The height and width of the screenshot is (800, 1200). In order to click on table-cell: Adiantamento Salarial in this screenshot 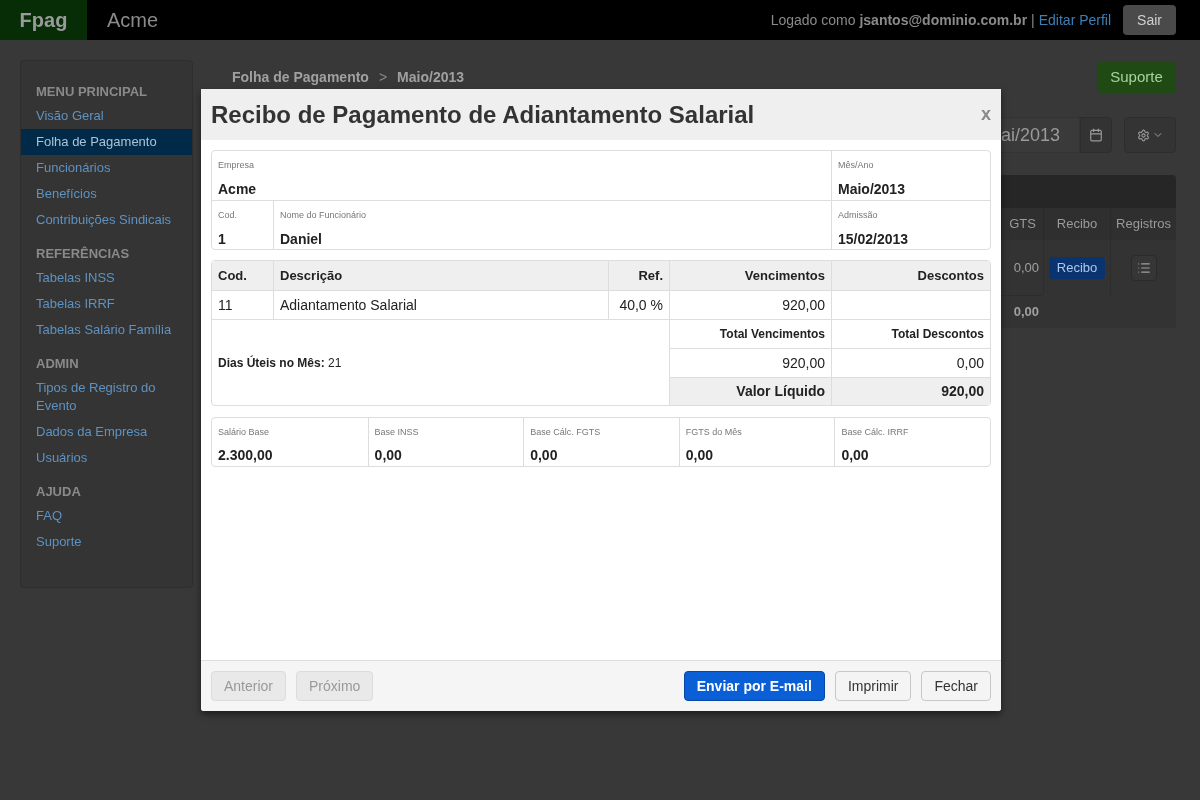, I will do `click(440, 304)`.